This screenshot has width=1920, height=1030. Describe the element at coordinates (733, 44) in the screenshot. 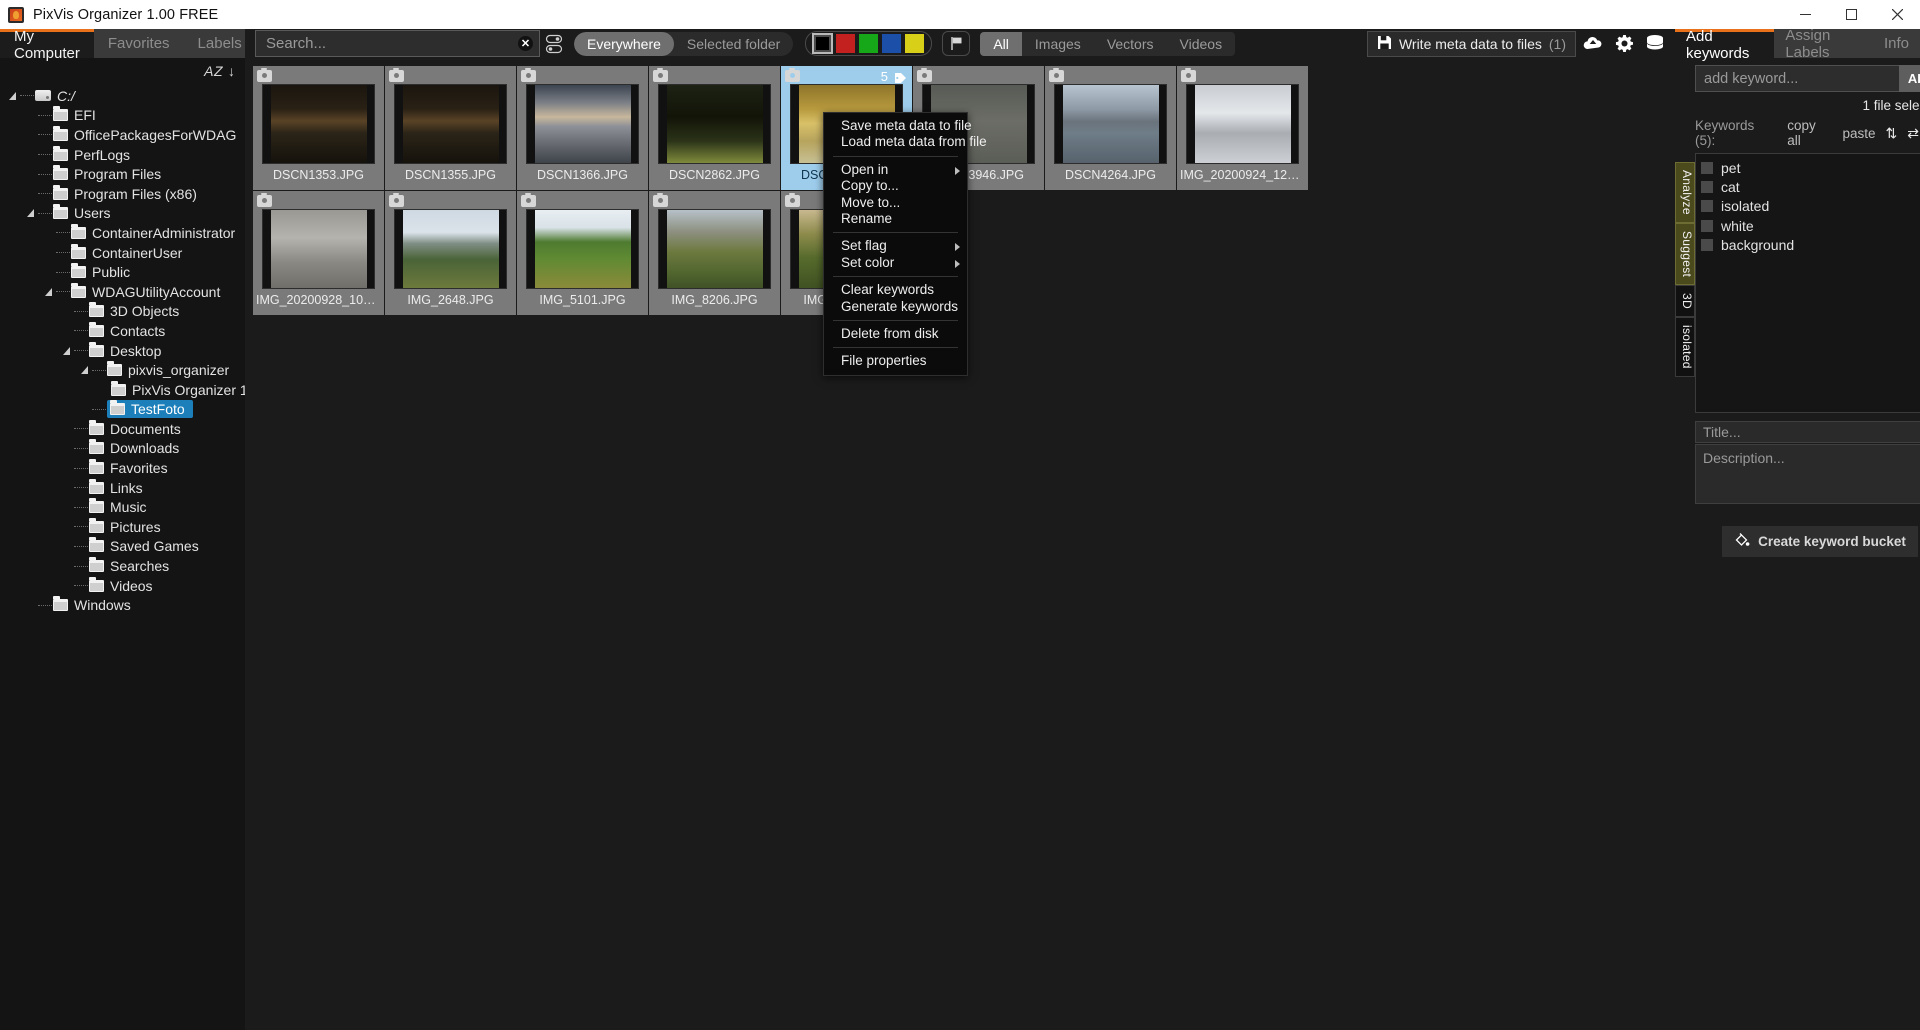

I see `scope-selected-folder: Selected folder` at that location.